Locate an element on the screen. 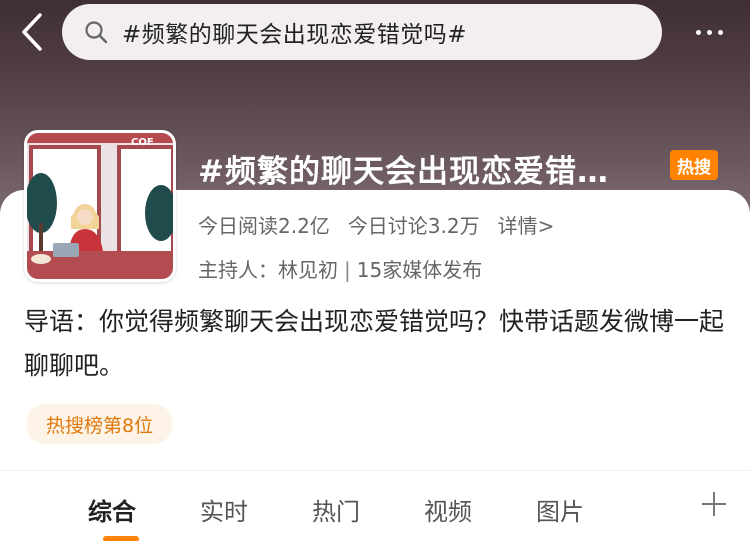 The width and height of the screenshot is (750, 541). more-button is located at coordinates (709, 32).